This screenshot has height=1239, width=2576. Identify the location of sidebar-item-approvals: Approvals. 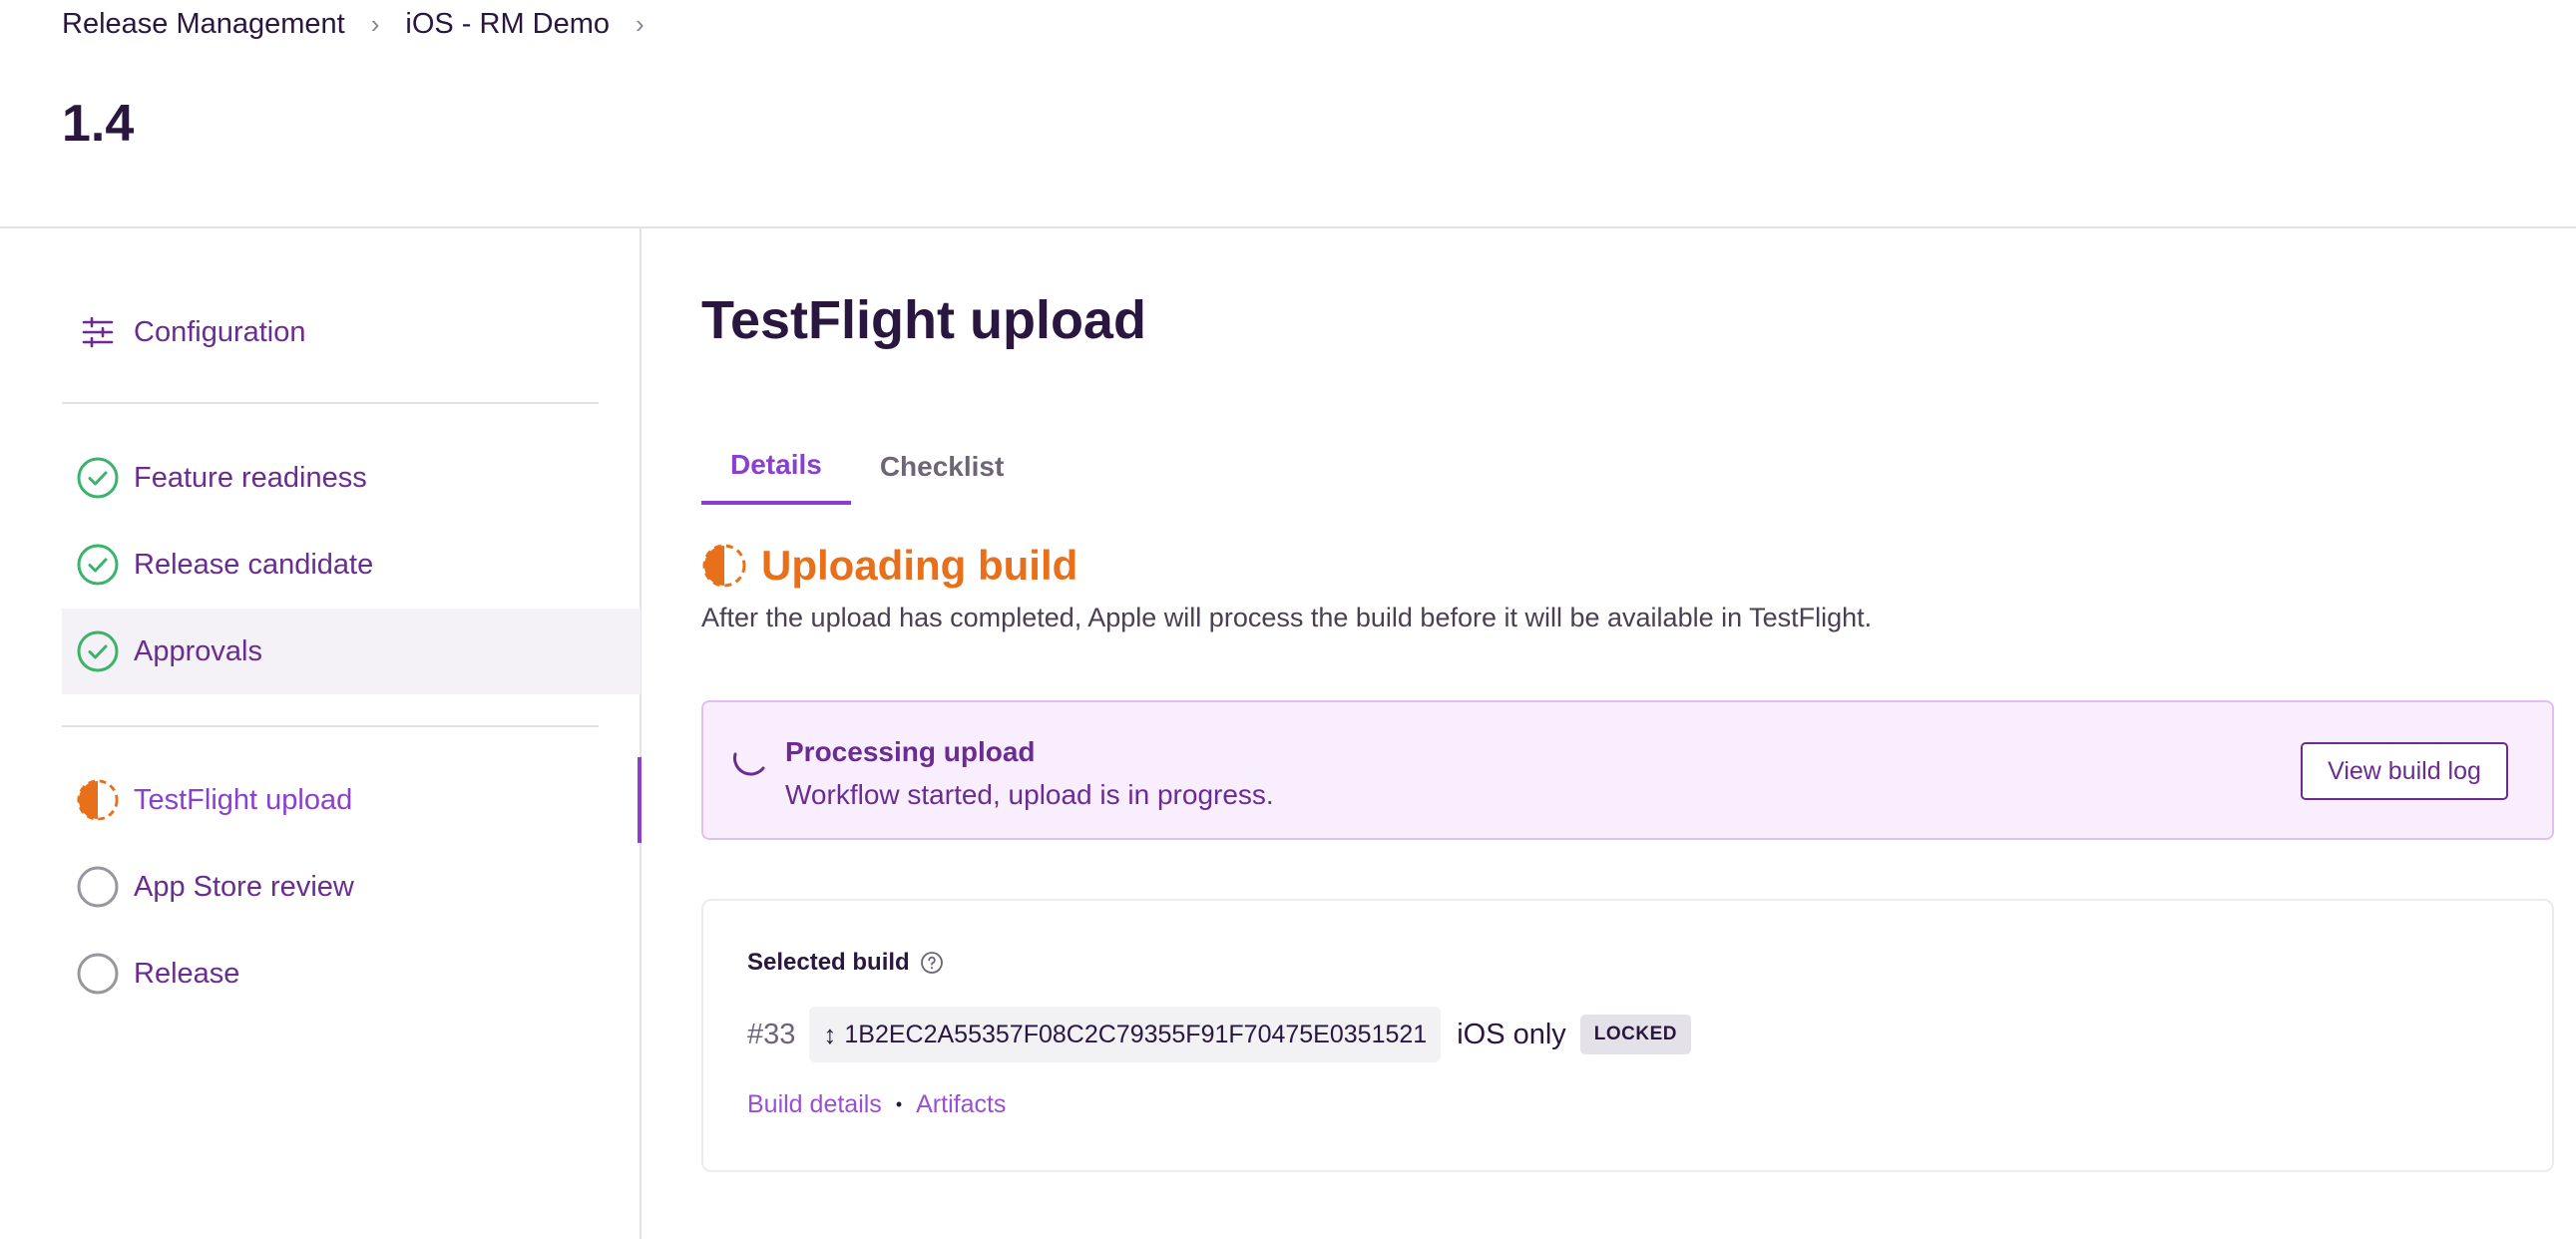
(351, 651).